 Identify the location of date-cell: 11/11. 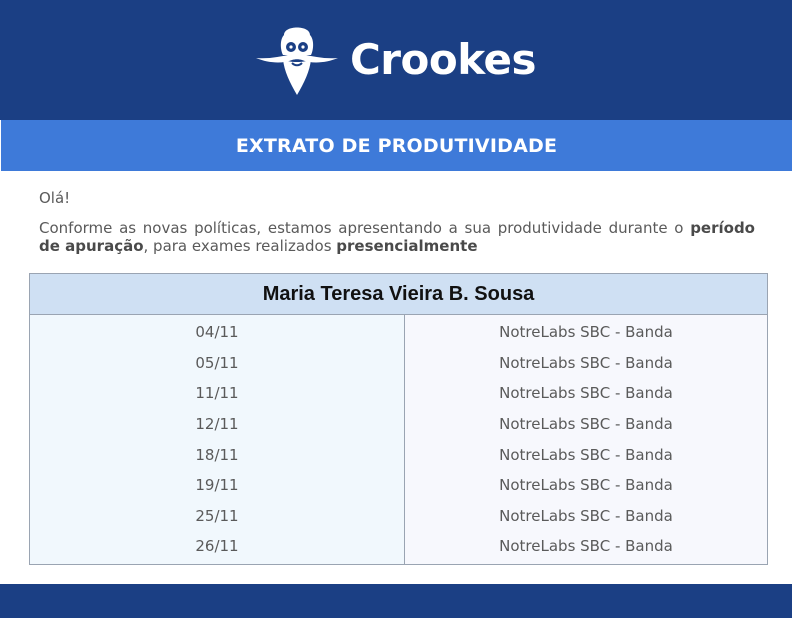
(217, 393).